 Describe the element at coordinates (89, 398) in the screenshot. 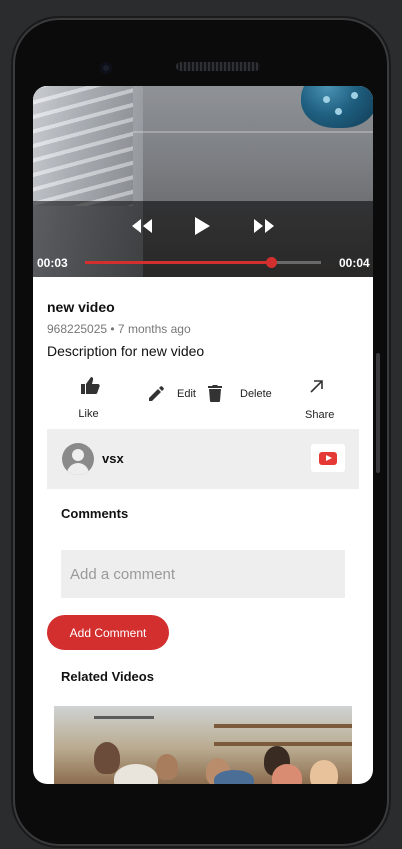

I see `like-button: Like` at that location.